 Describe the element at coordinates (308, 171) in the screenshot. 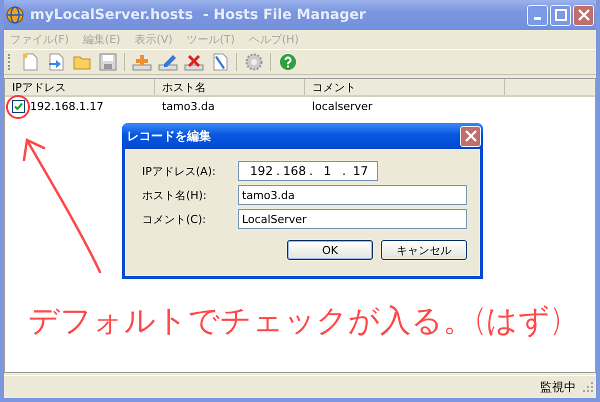

I see `ip-address-field: 192 . 168 . 1 . 17` at that location.